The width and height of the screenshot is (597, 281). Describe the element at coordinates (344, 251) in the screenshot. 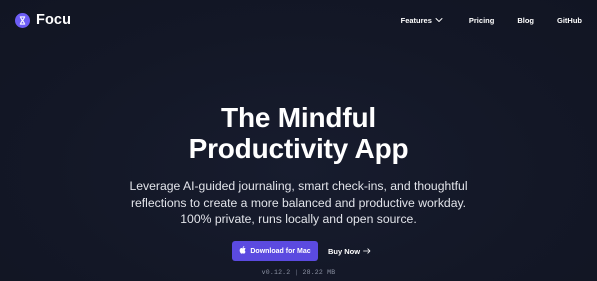

I see `buy-now-label: Buy Now` at that location.